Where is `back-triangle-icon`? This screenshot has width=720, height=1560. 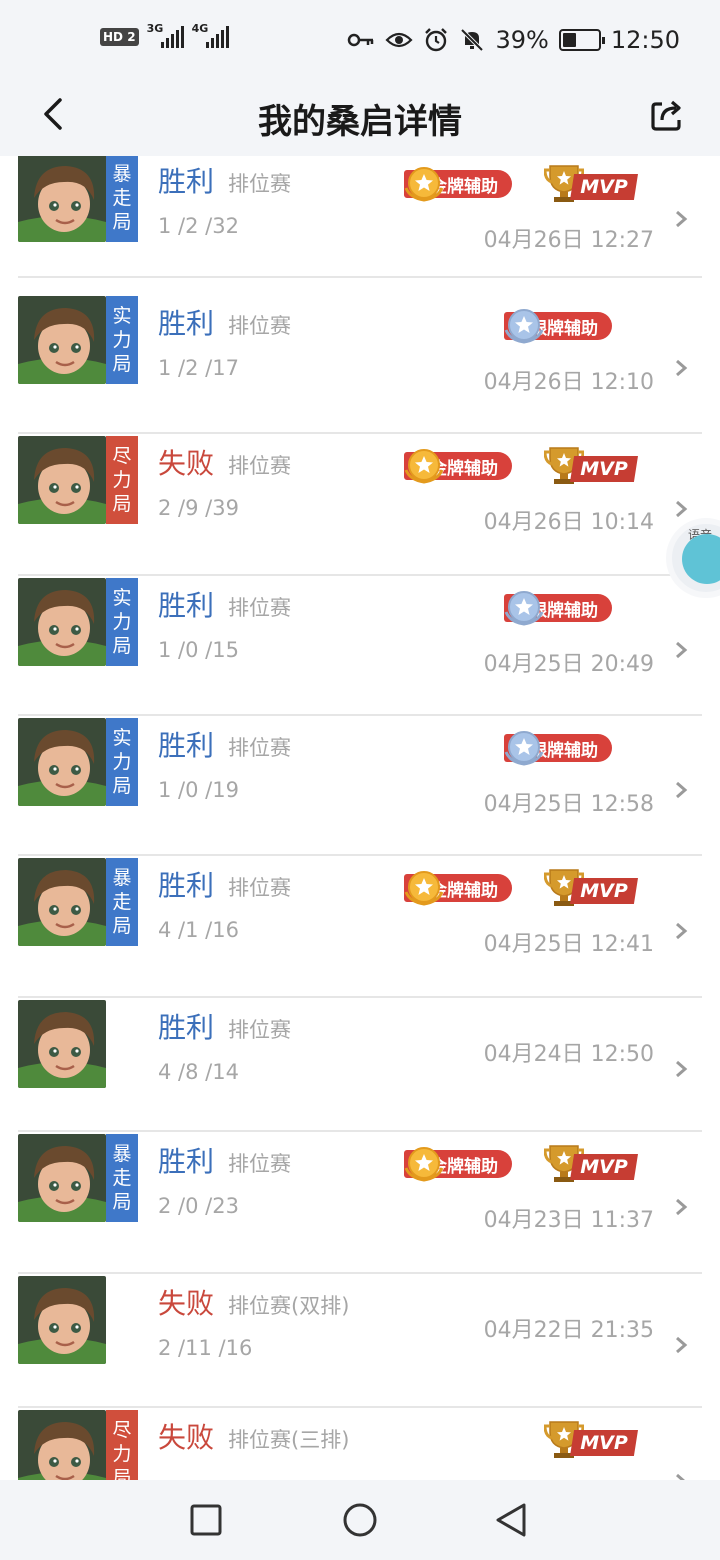 back-triangle-icon is located at coordinates (512, 1520).